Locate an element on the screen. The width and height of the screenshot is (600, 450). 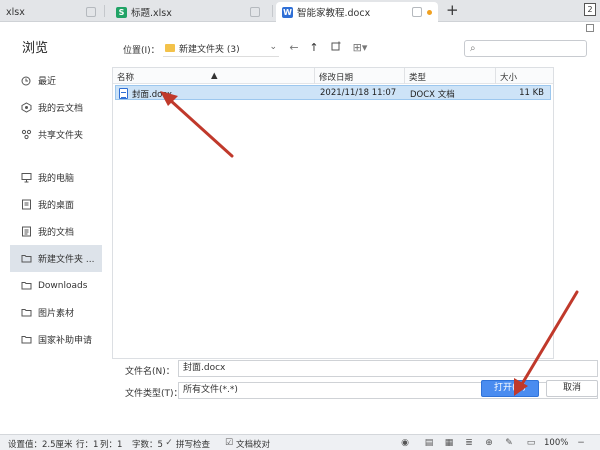
sidebar-item-documents: 我的文档 is located at coordinates (56, 231).